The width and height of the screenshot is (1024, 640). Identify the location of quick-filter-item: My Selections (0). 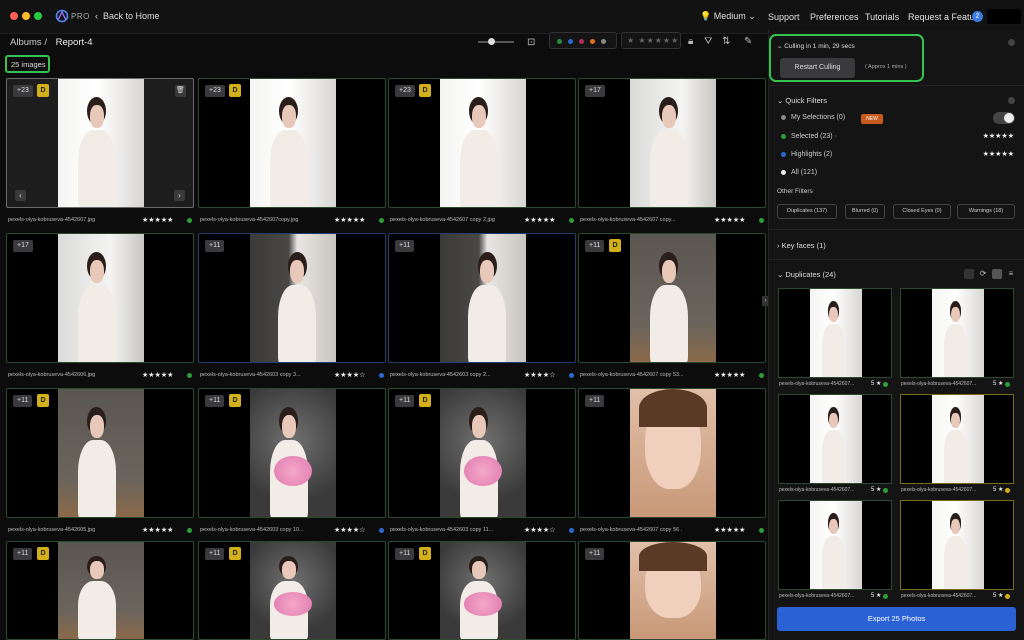
(813, 117).